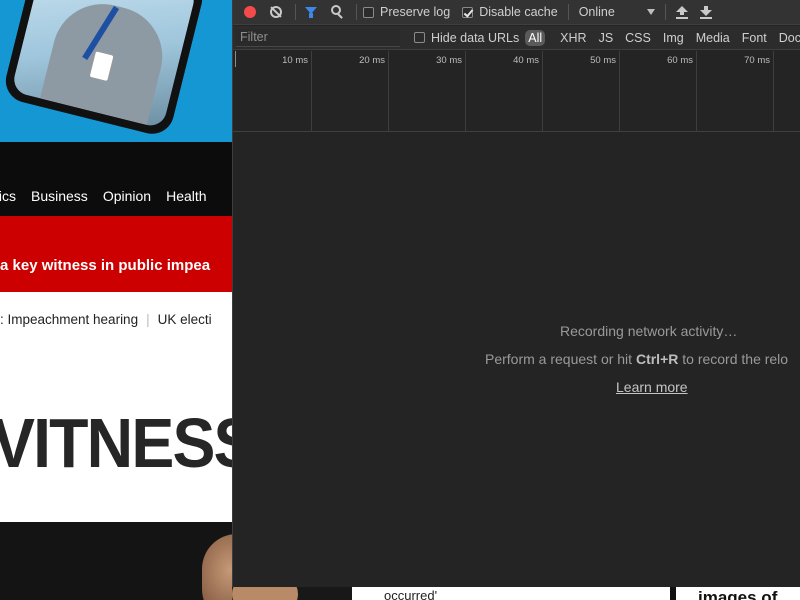 This screenshot has width=800, height=600. I want to click on ticker-item-impeachment: : Impeachment hearing, so click(69, 319).